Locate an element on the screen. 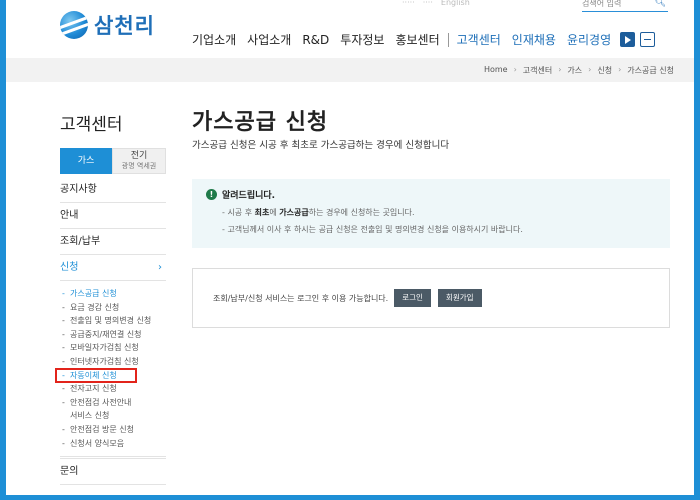  sub-item-internet-reading: - 인터넷자가검침 신청 is located at coordinates (114, 362).